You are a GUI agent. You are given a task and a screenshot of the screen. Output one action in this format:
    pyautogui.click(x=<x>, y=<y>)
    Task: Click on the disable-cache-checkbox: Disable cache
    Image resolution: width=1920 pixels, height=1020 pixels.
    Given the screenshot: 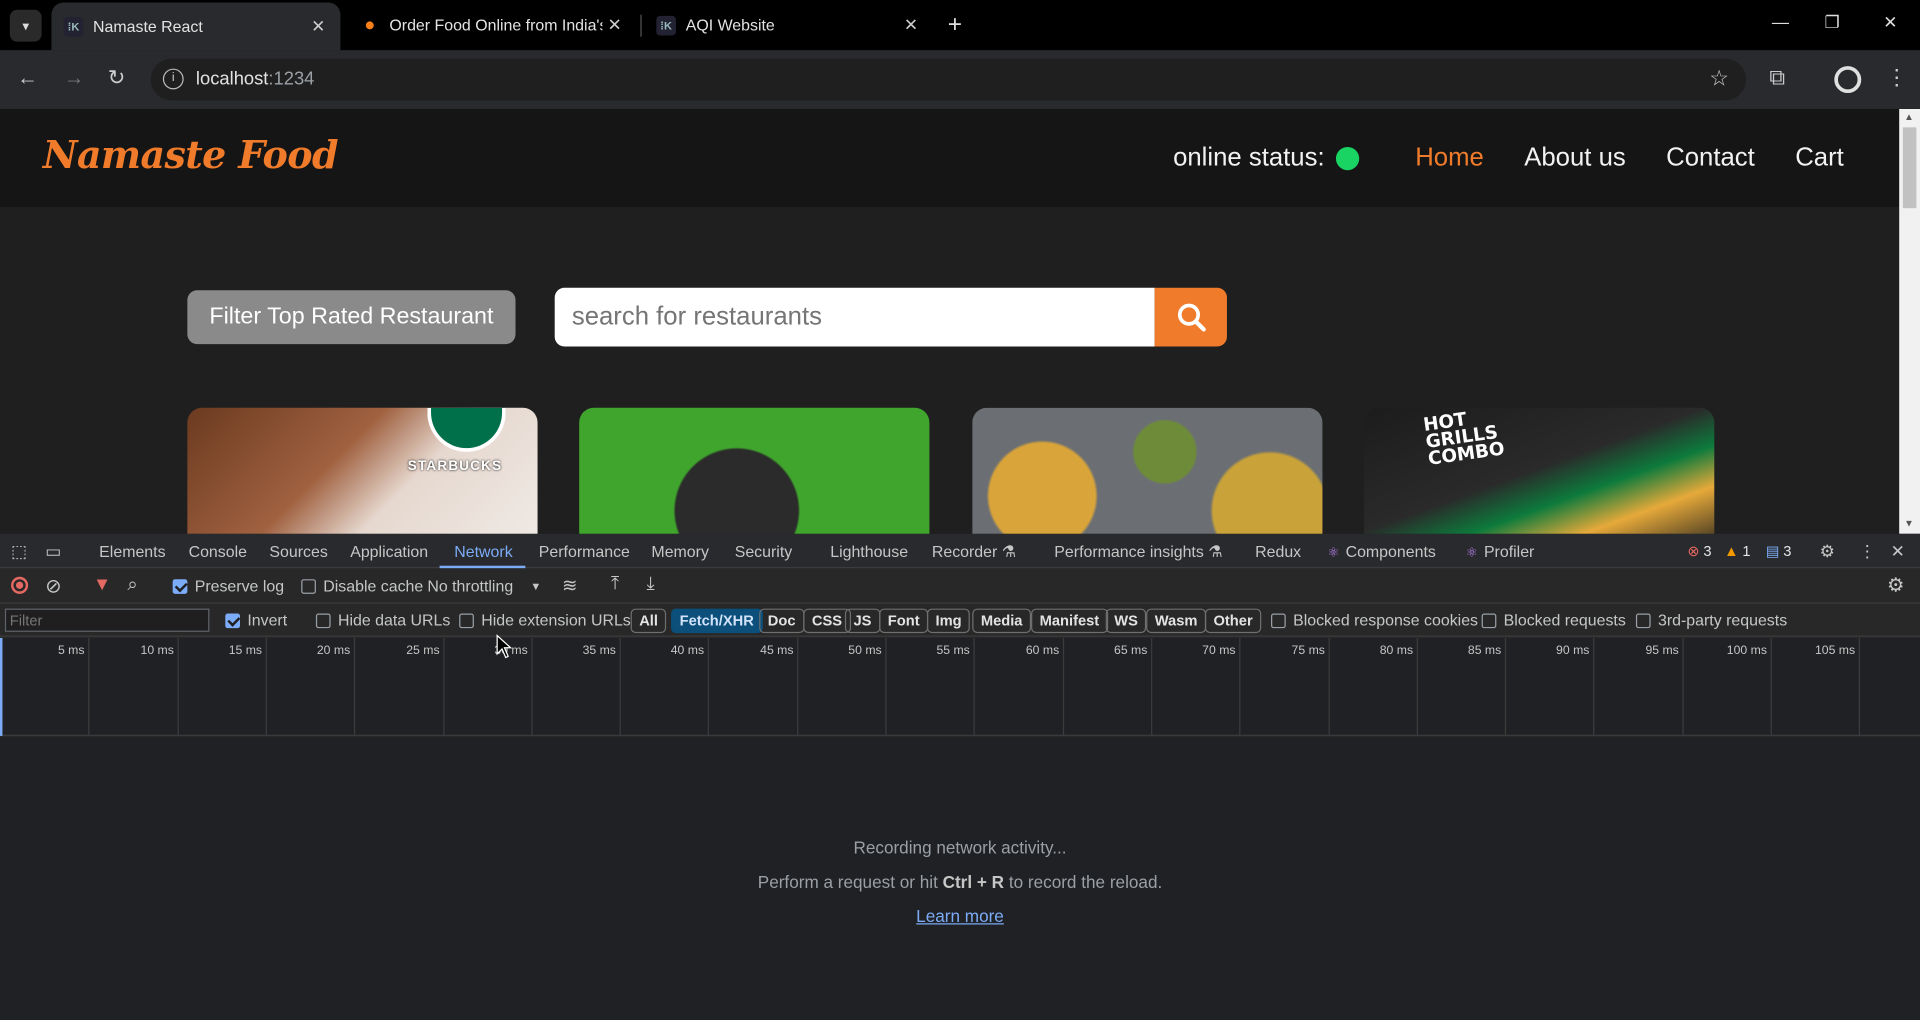 What is the action you would take?
    pyautogui.click(x=362, y=586)
    